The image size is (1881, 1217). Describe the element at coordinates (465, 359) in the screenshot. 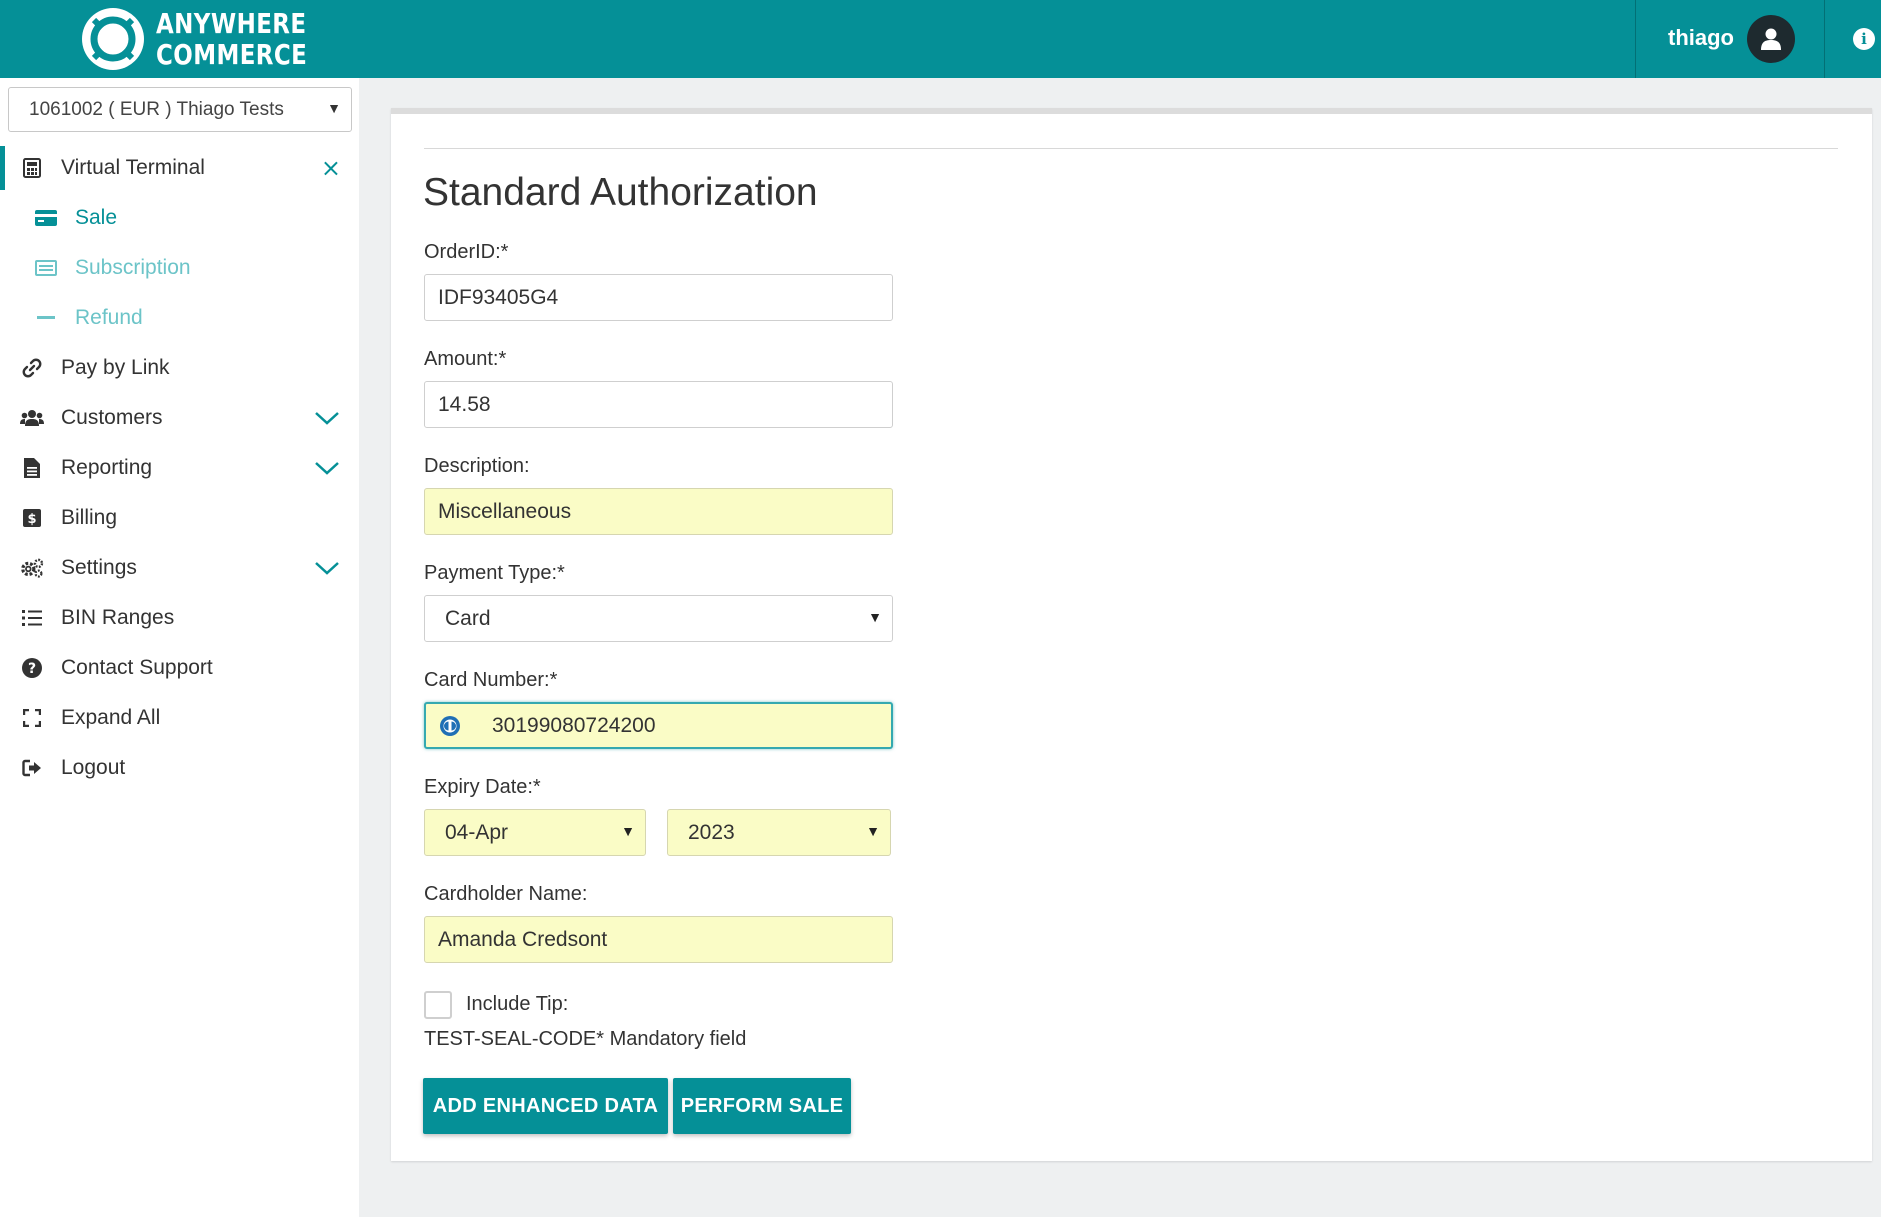

I see `amount-label: Amount:*` at that location.